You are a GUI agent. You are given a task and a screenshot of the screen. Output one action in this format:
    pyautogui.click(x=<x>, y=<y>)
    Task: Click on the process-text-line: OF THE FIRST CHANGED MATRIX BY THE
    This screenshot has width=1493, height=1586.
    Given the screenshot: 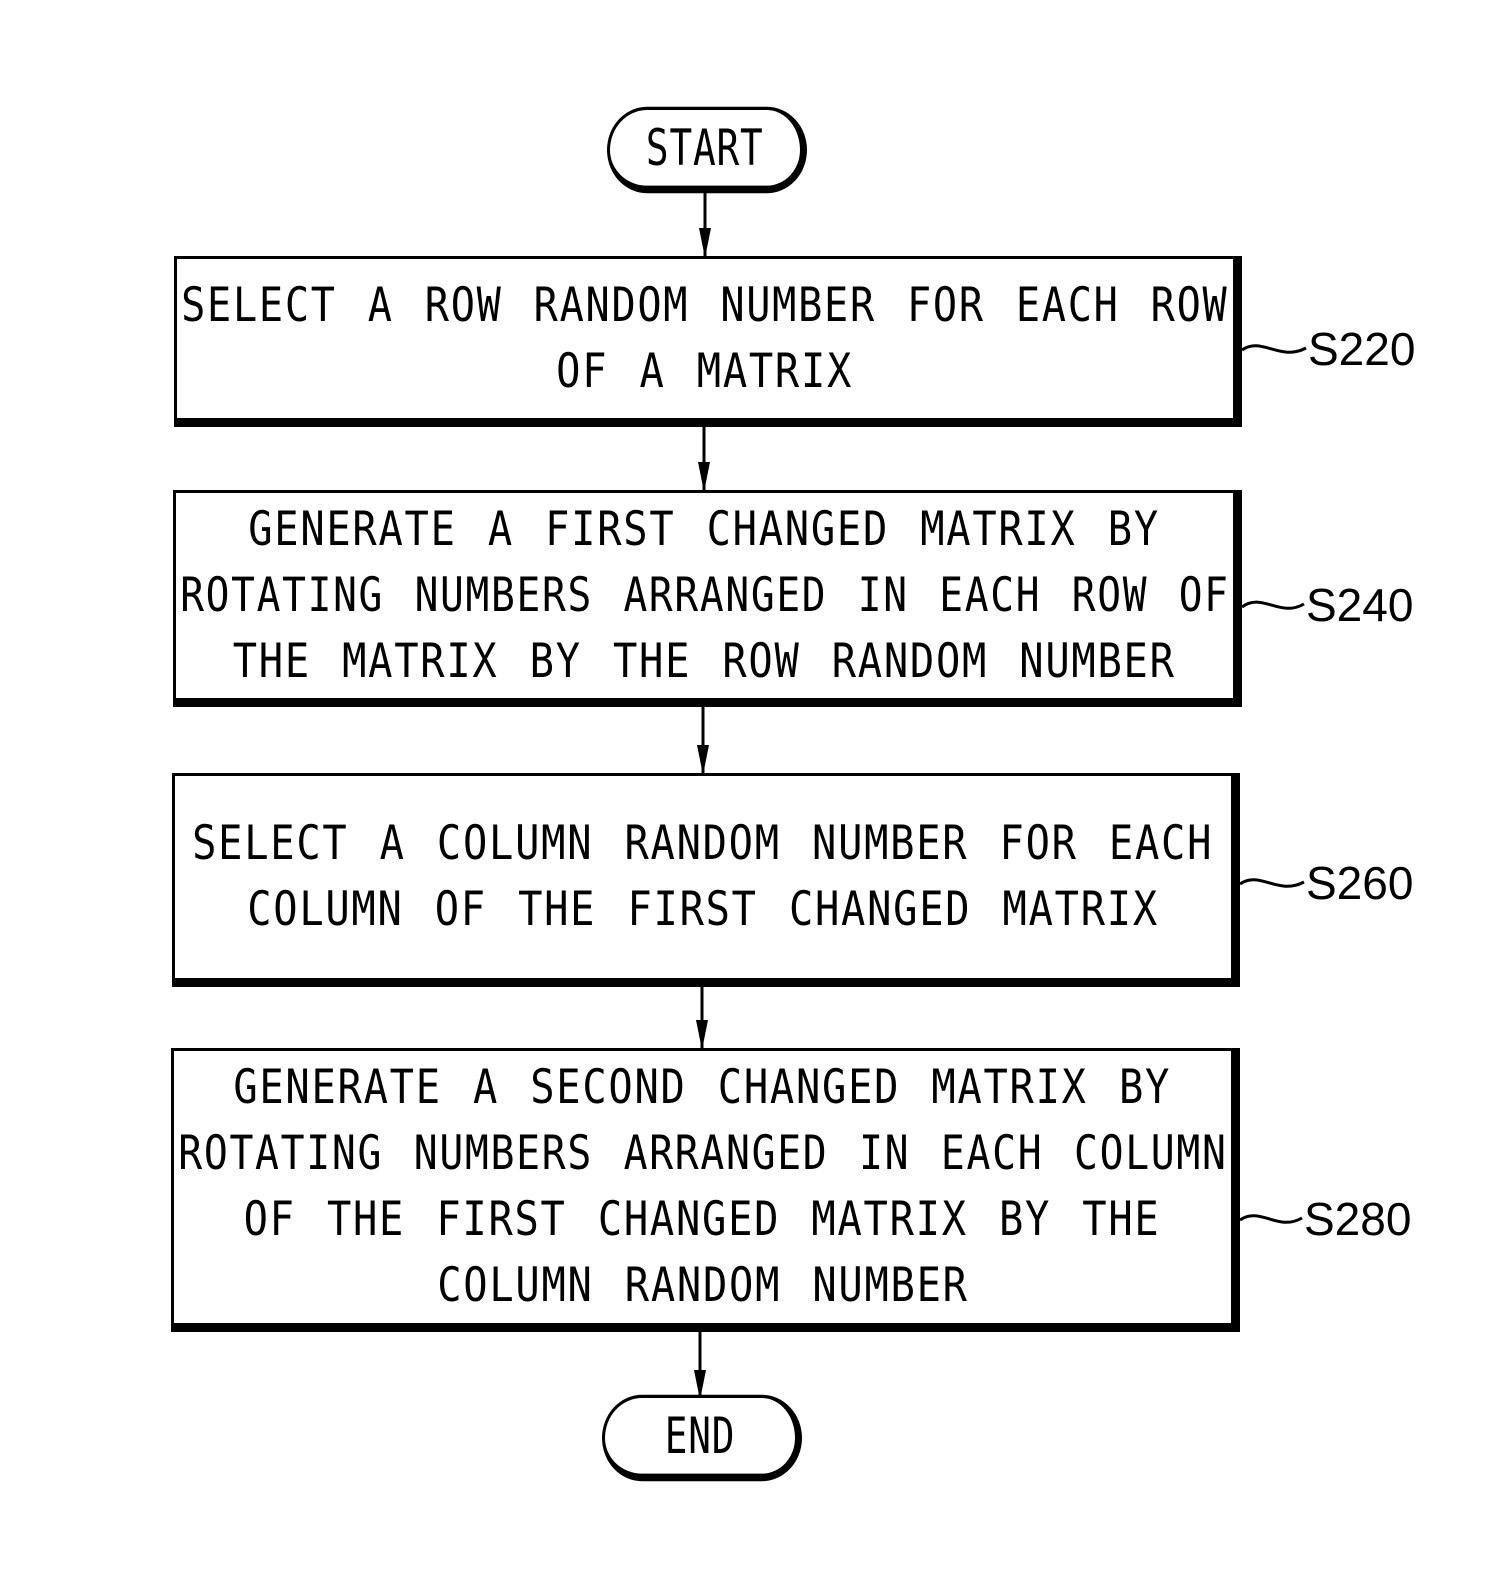 What is the action you would take?
    pyautogui.click(x=702, y=1219)
    